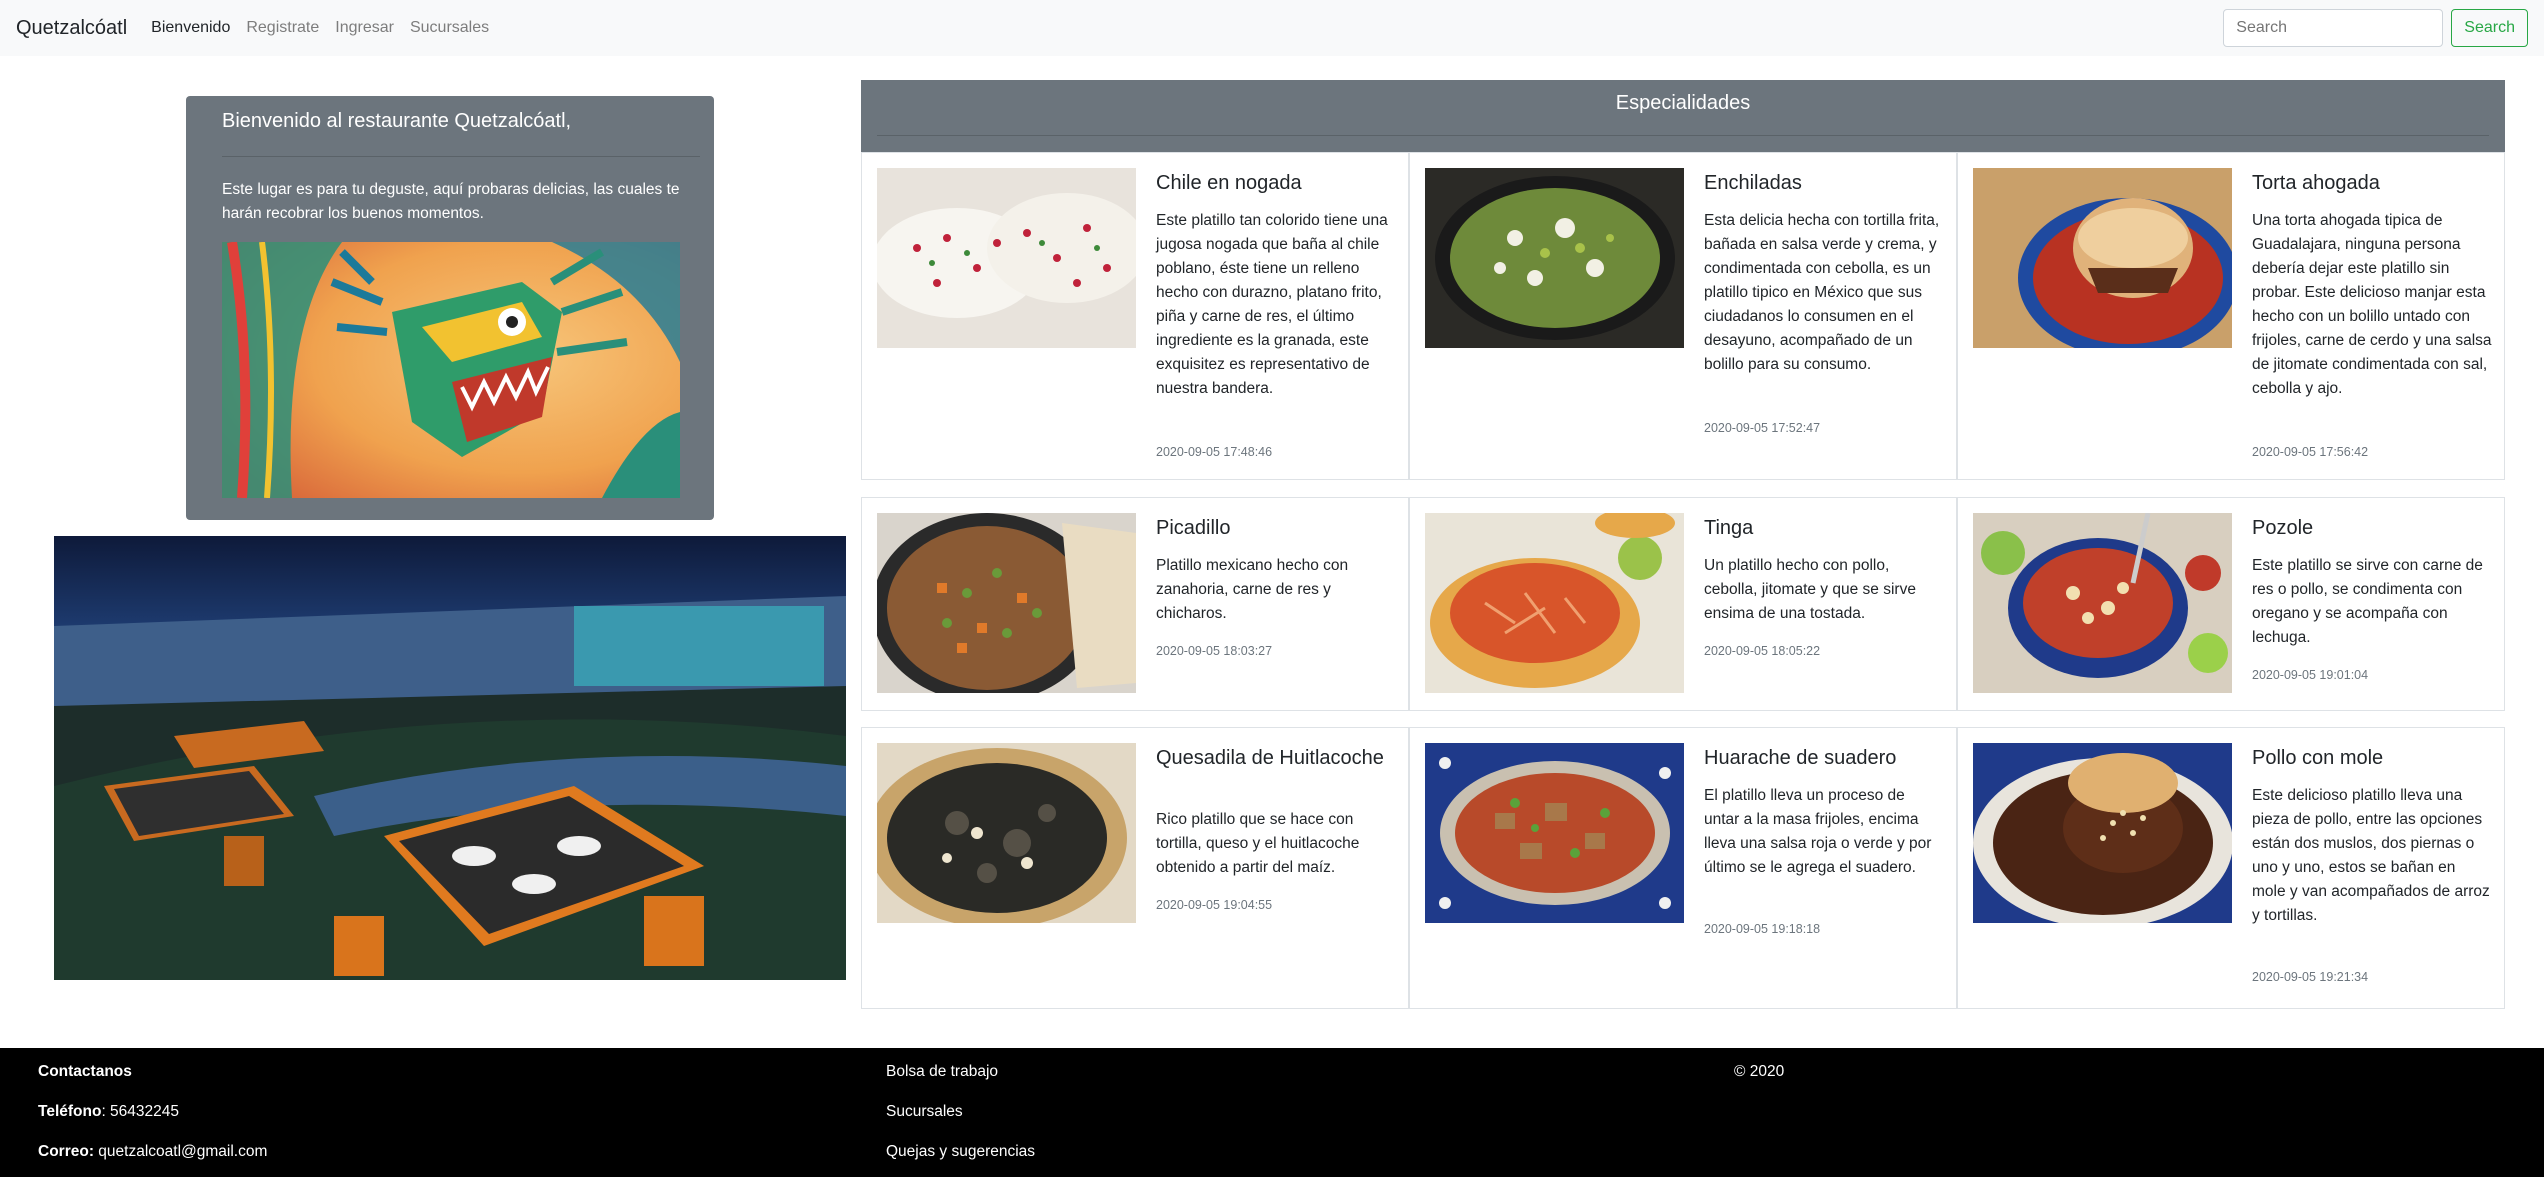 The width and height of the screenshot is (2544, 1177). What do you see at coordinates (1683, 135) in the screenshot?
I see `specialties-divider` at bounding box center [1683, 135].